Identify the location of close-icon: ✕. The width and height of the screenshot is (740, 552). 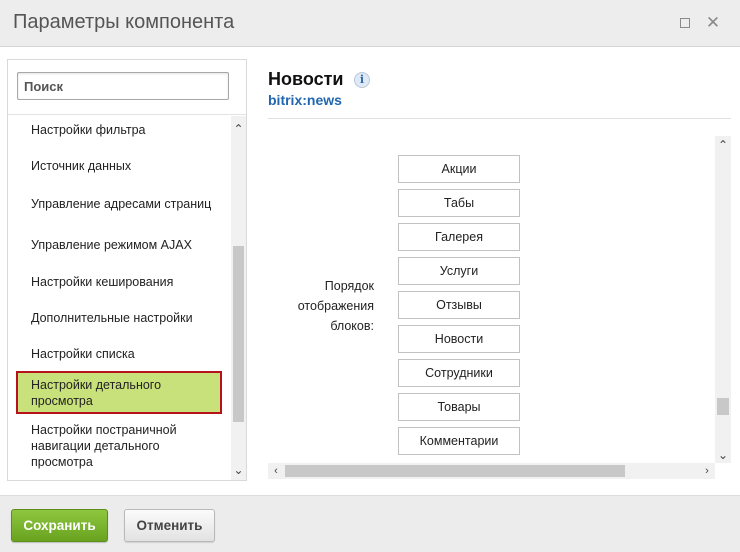
(713, 23).